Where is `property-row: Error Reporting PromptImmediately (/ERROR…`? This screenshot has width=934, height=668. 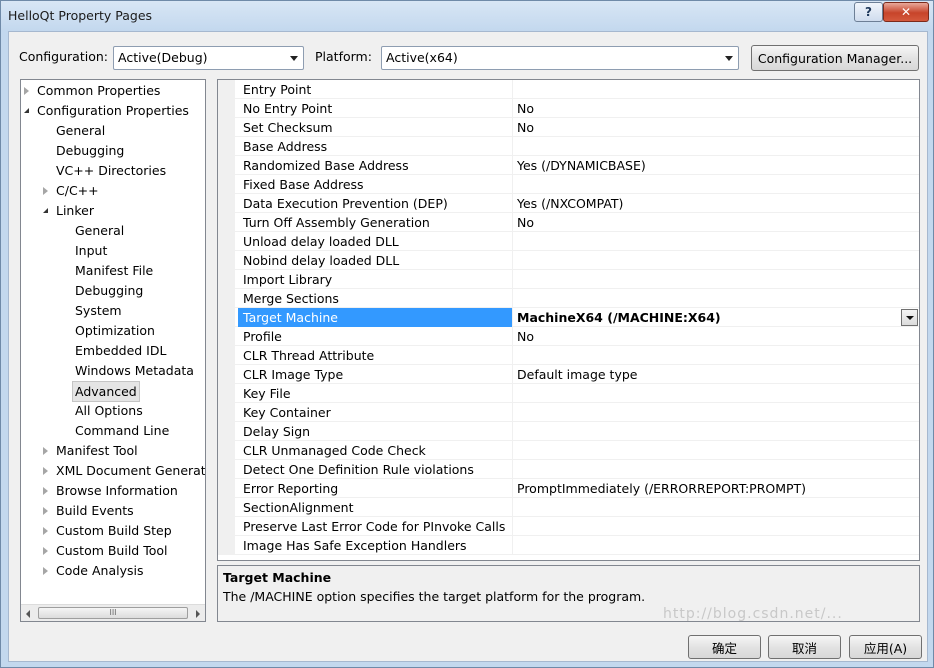
property-row: Error Reporting PromptImmediately (/ERROR… is located at coordinates (568, 488).